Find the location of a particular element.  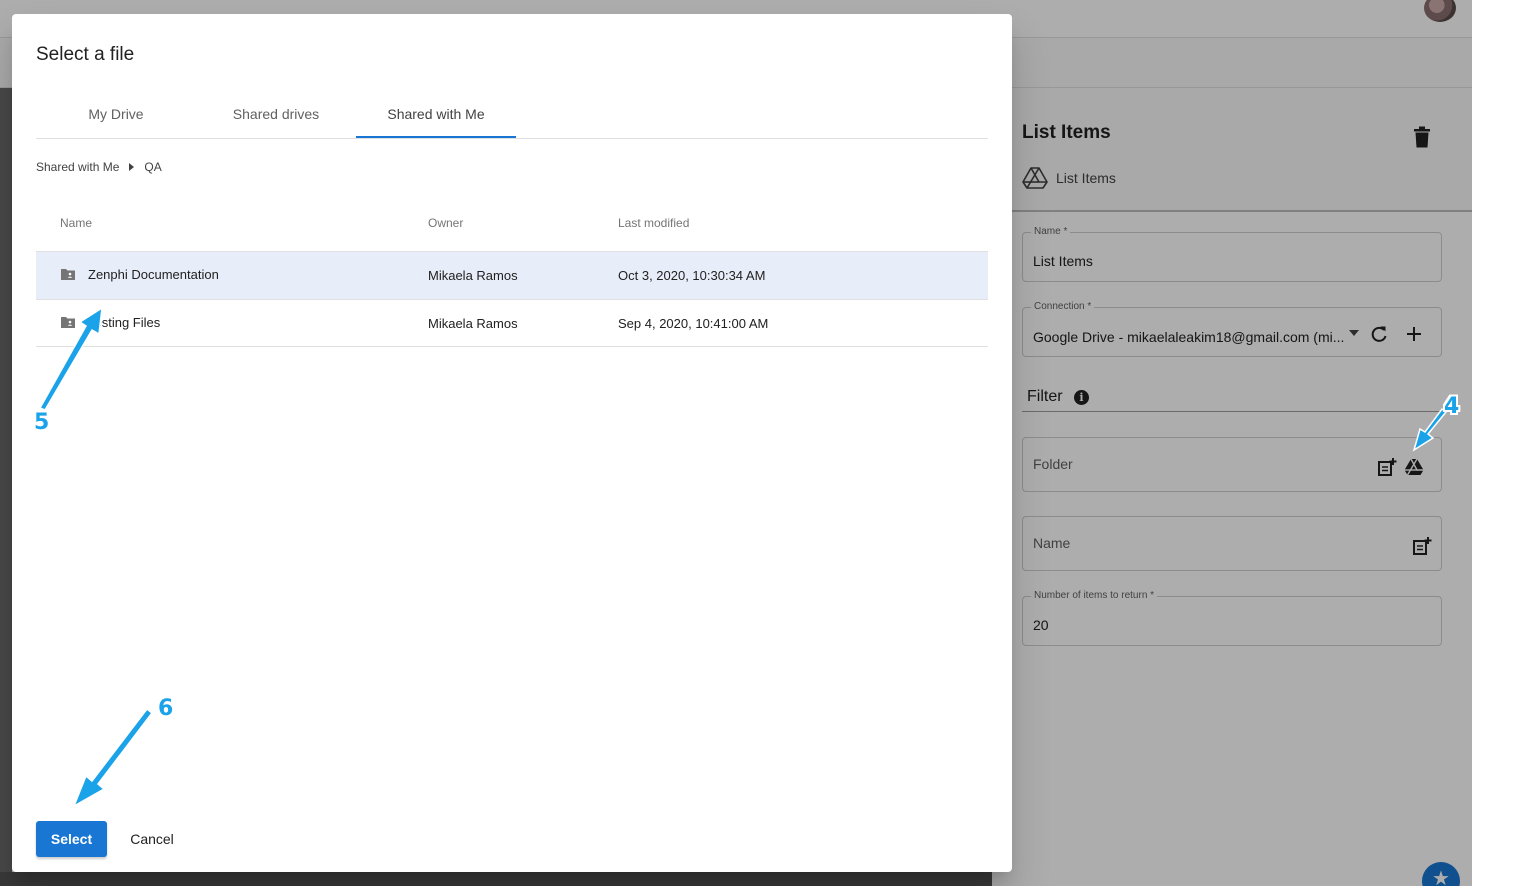

breadcrumb: Shared with Me QA is located at coordinates (99, 167).